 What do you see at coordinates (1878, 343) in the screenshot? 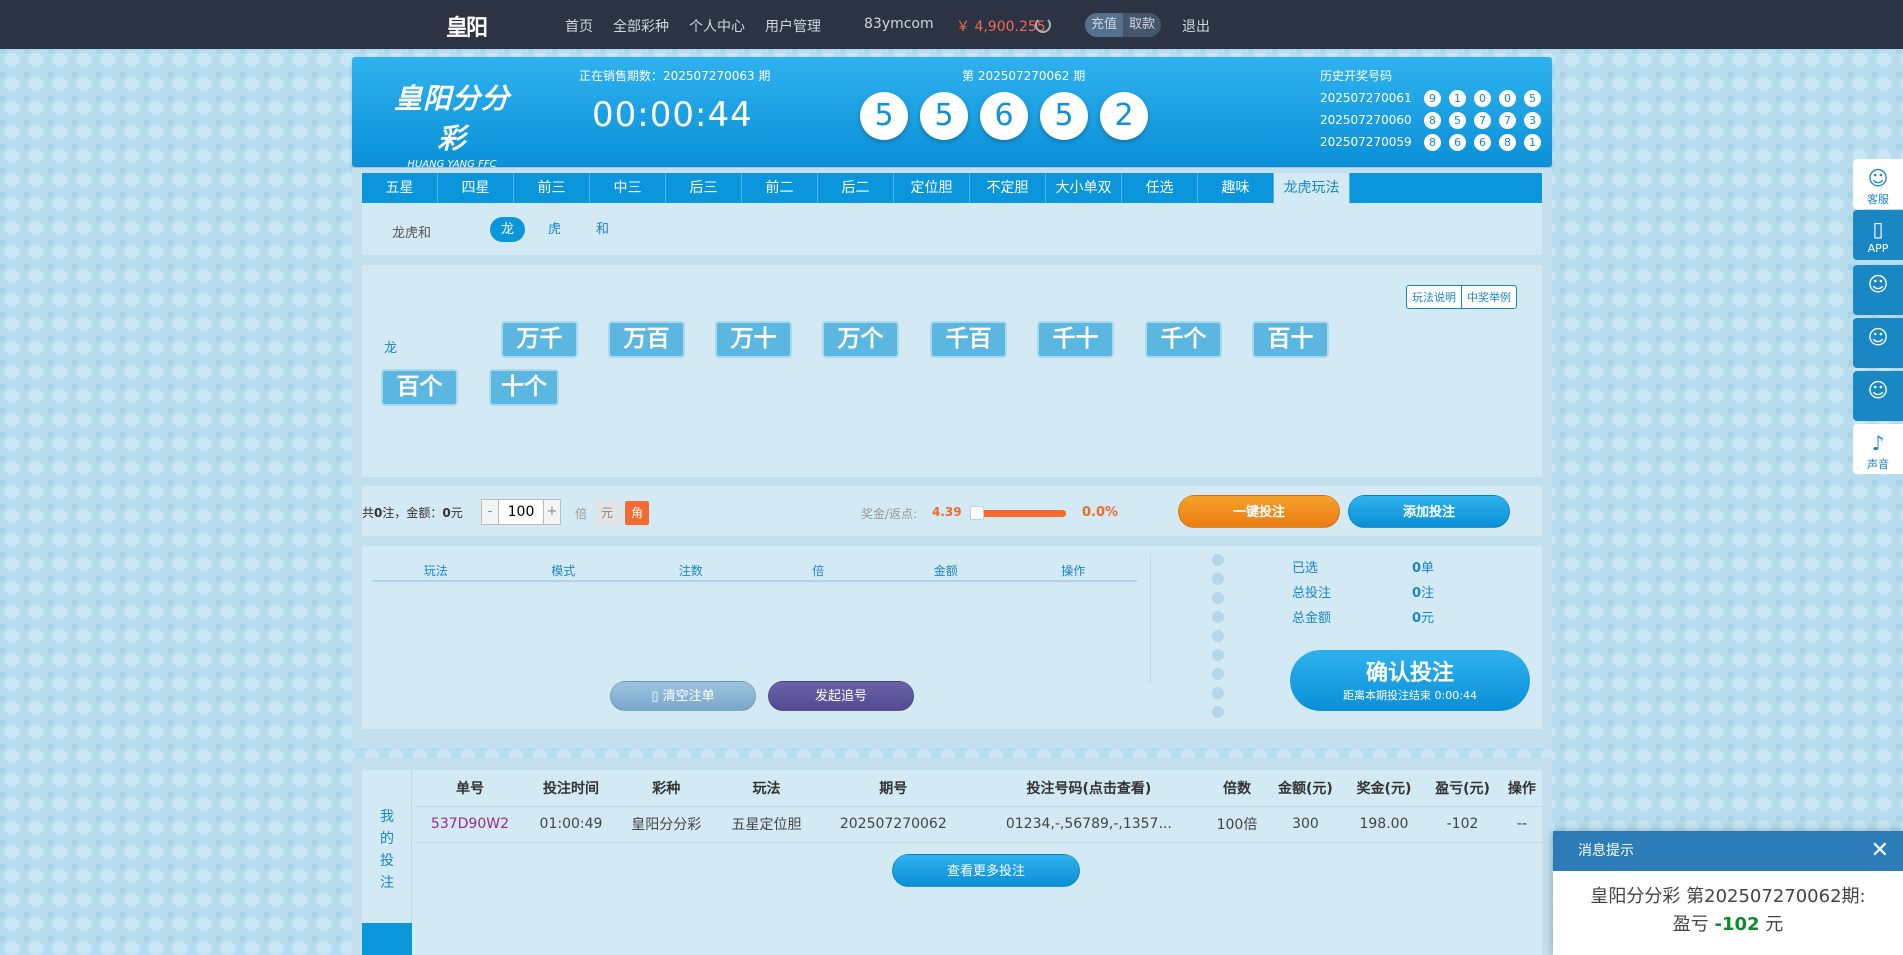
I see `float-service-3: ☺` at bounding box center [1878, 343].